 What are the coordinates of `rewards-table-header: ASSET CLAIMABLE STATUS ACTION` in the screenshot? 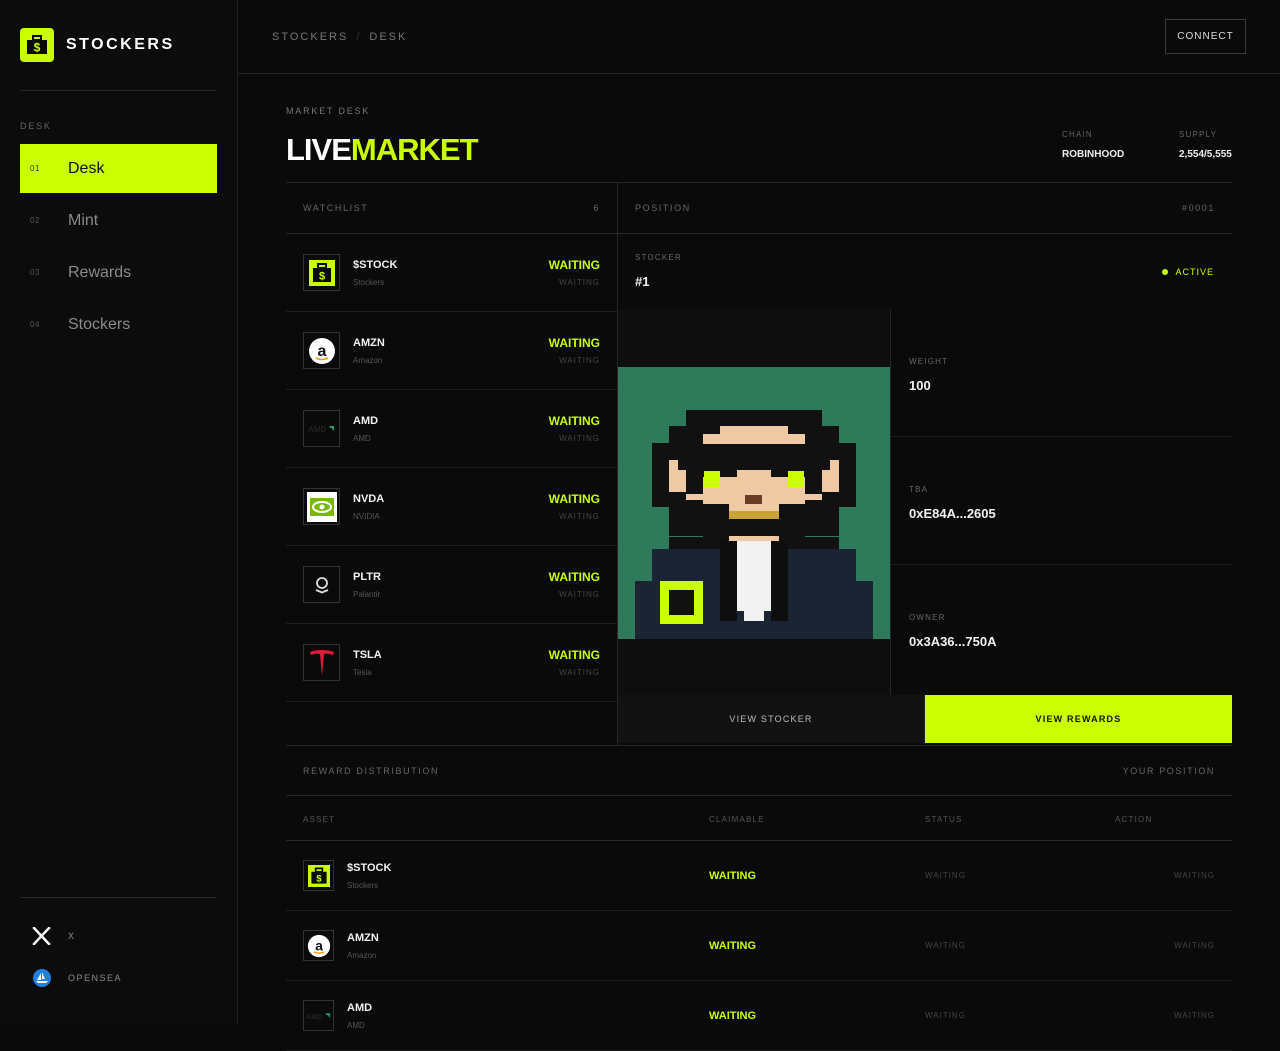 It's located at (759, 818).